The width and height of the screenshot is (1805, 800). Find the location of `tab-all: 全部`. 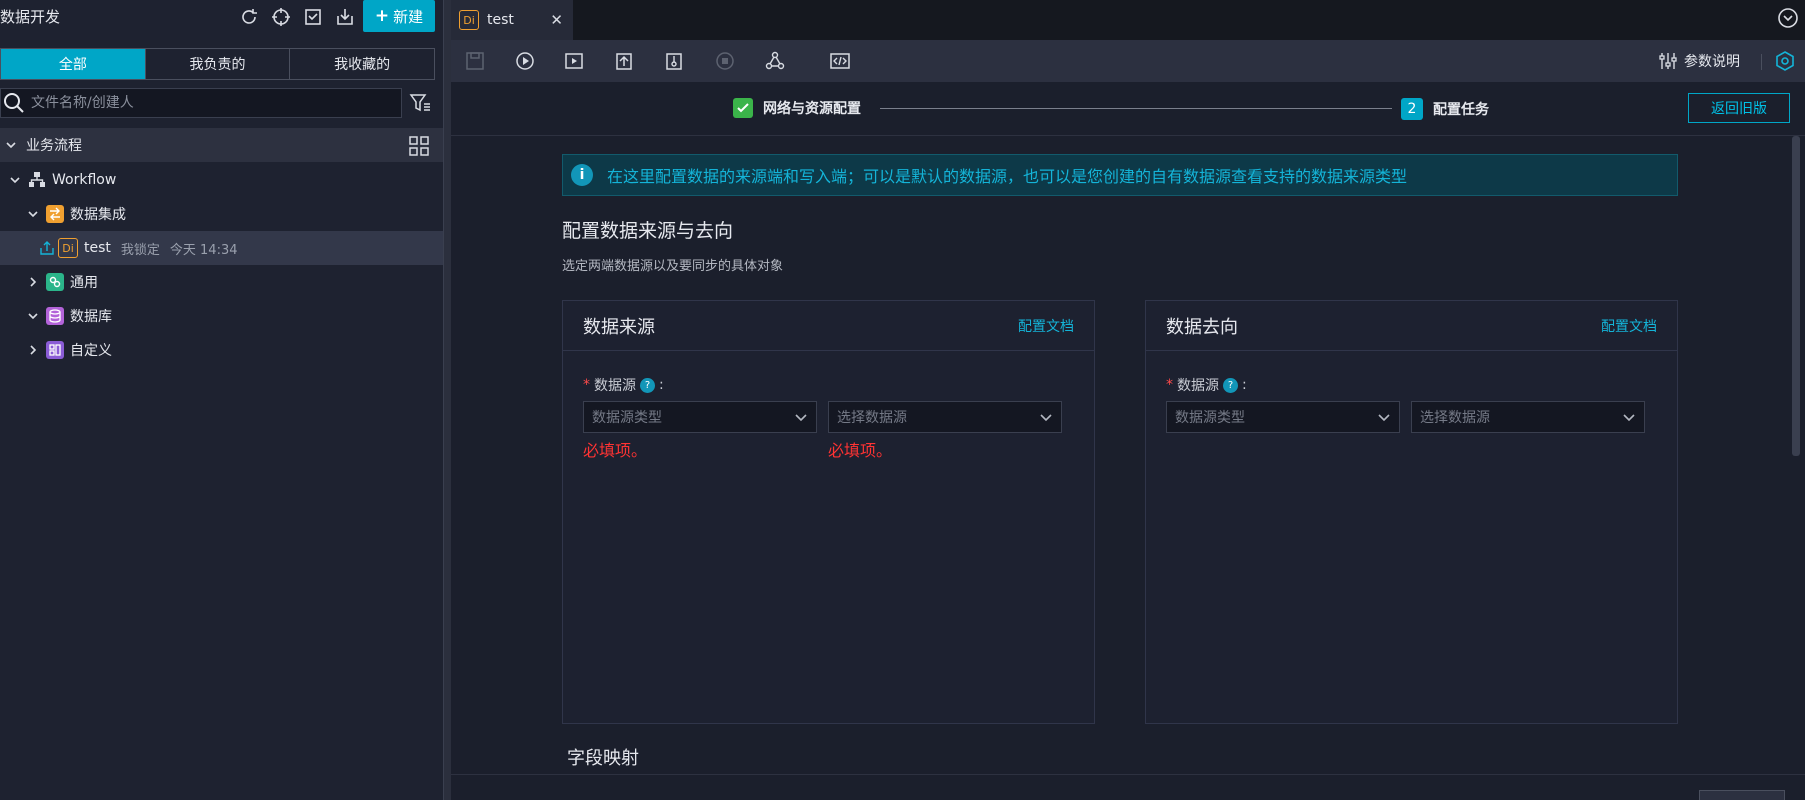

tab-all: 全部 is located at coordinates (73, 64).